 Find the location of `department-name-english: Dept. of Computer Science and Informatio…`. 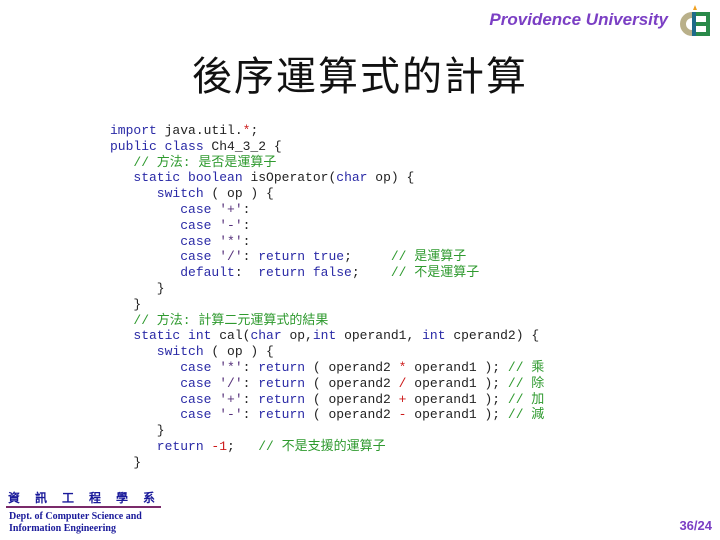

department-name-english: Dept. of Computer Science and Informatio… is located at coordinates (75, 523).